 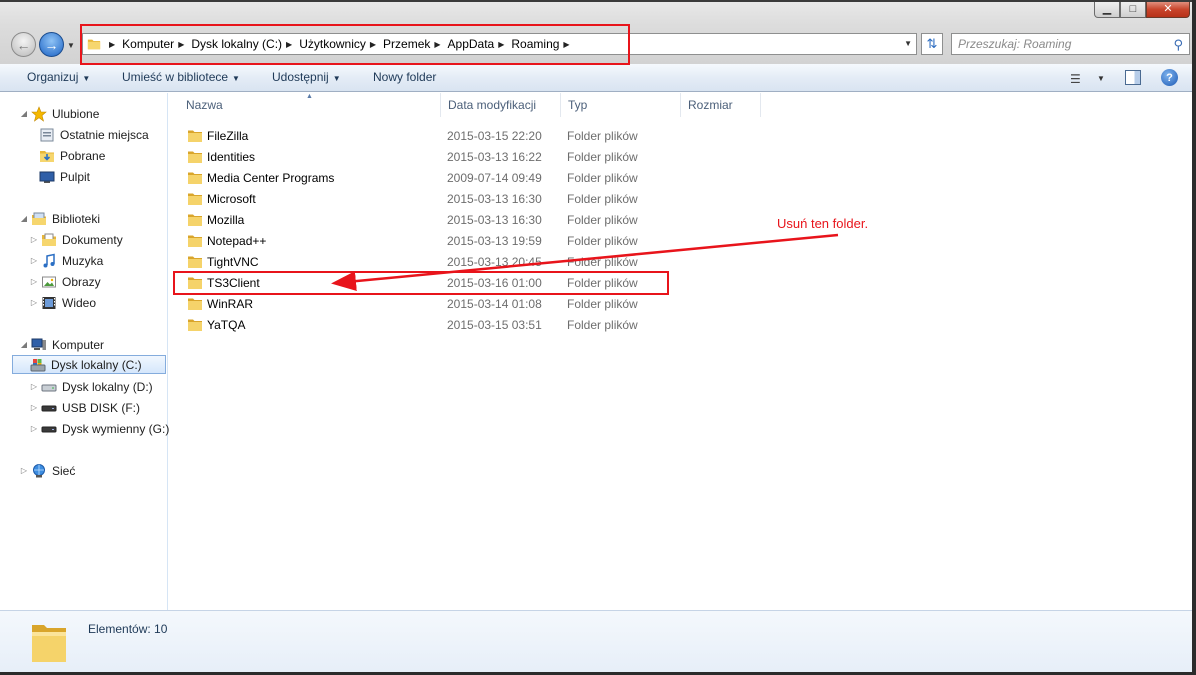 I want to click on nav-libraries: ◢ Biblioteki, so click(x=59, y=218).